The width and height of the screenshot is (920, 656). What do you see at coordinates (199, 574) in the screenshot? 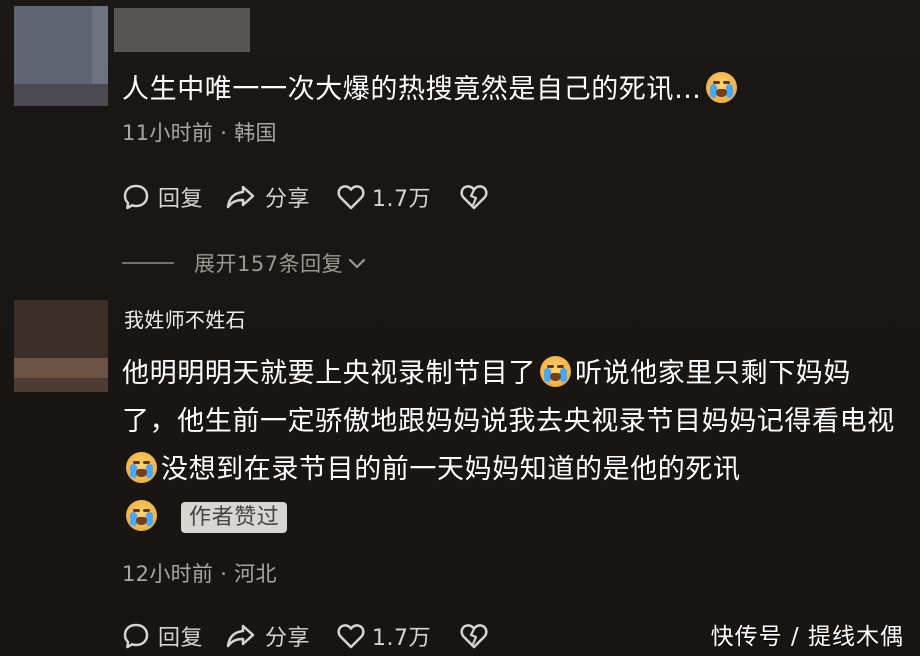
I see `comment-meta: 12小时前 · 河北` at bounding box center [199, 574].